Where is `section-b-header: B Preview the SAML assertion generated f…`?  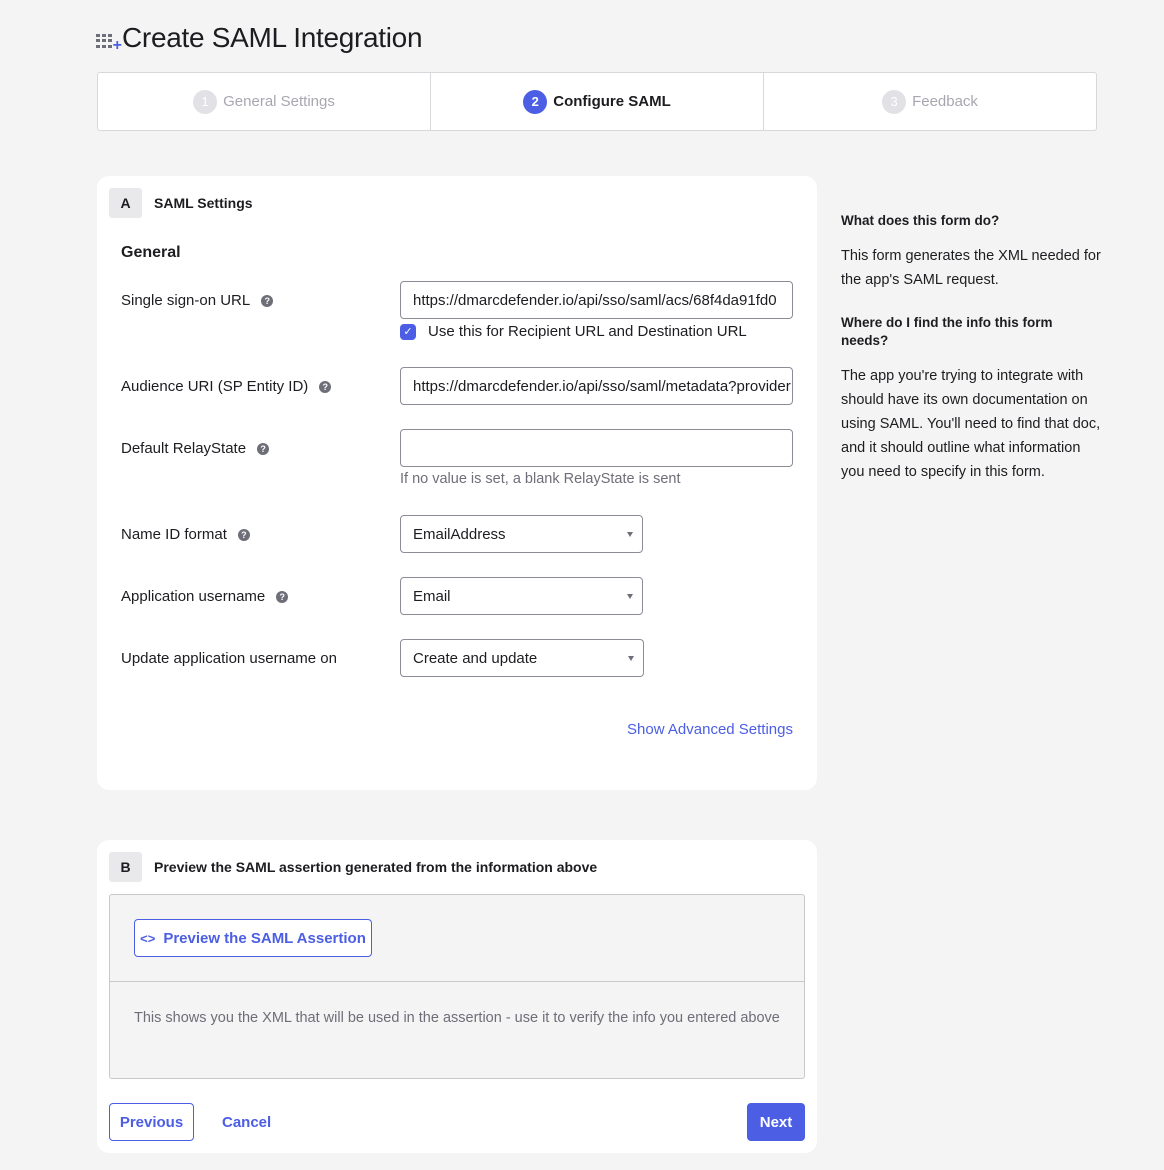
section-b-header: B Preview the SAML assertion generated f… is located at coordinates (457, 861).